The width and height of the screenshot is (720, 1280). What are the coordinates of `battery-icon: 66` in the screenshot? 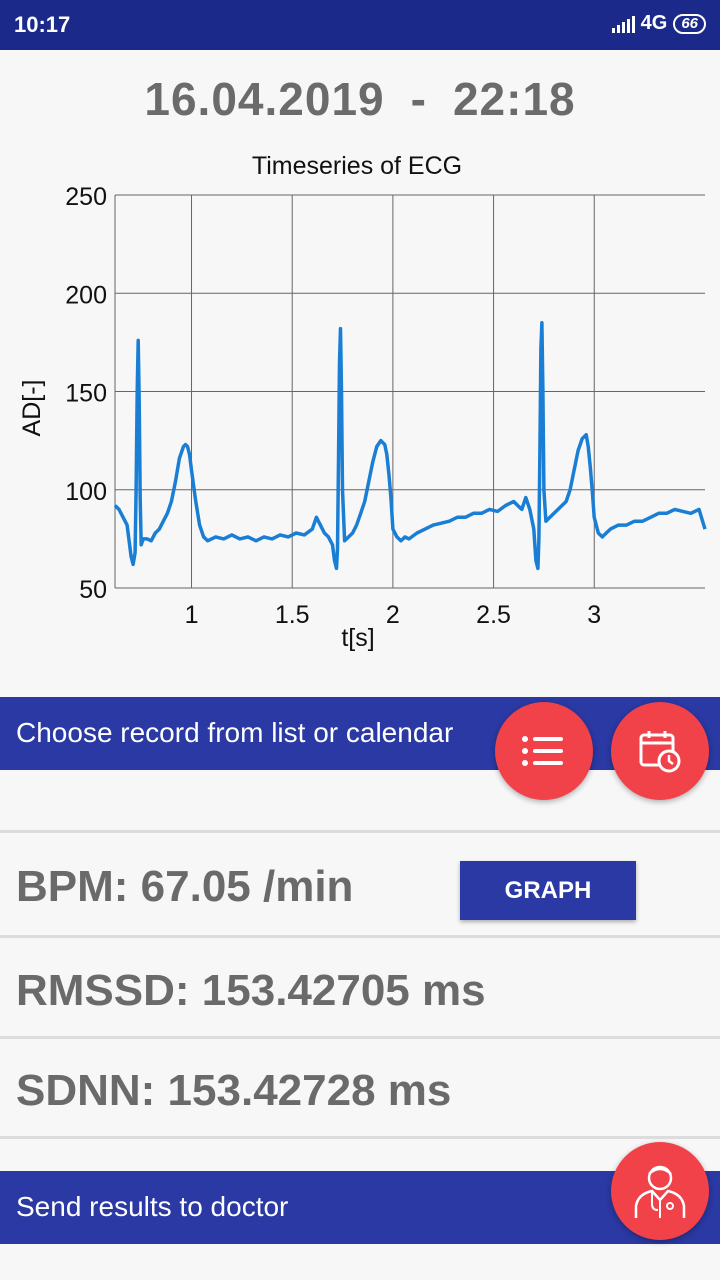 It's located at (689, 23).